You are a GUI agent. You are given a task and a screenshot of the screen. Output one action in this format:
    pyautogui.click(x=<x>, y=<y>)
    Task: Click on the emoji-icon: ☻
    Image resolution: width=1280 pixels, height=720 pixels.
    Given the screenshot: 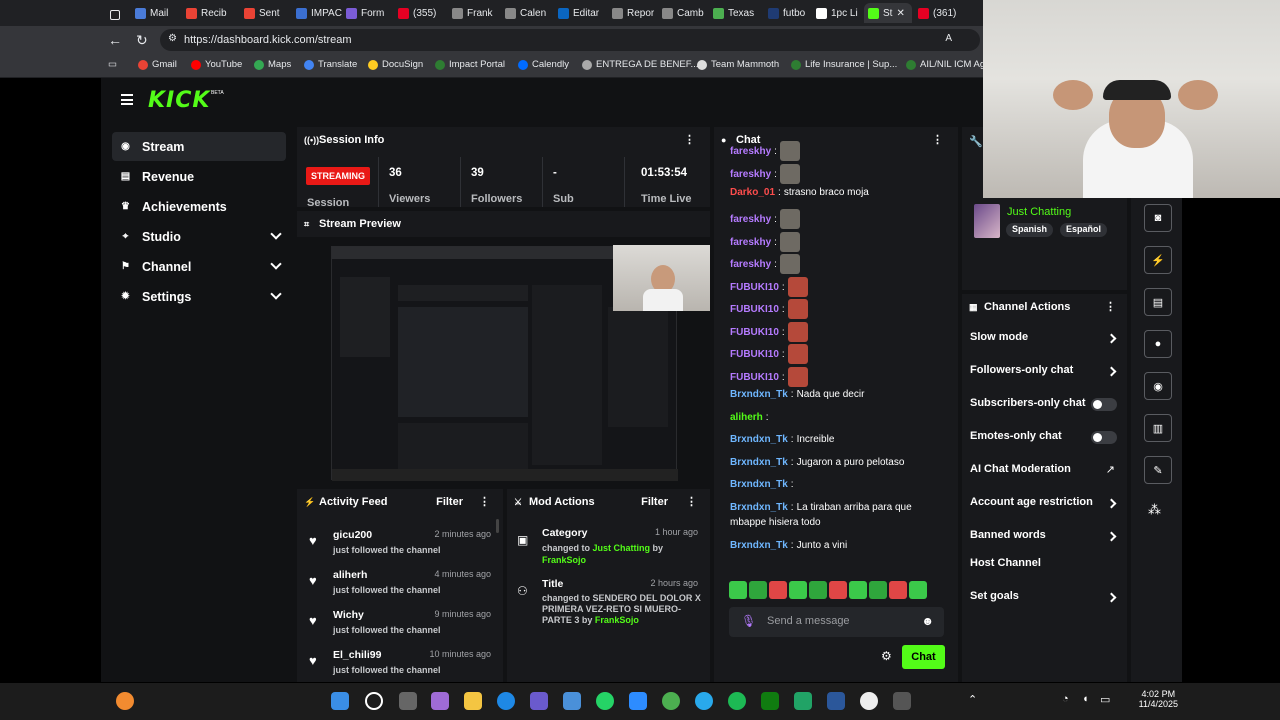 What is the action you would take?
    pyautogui.click(x=927, y=621)
    